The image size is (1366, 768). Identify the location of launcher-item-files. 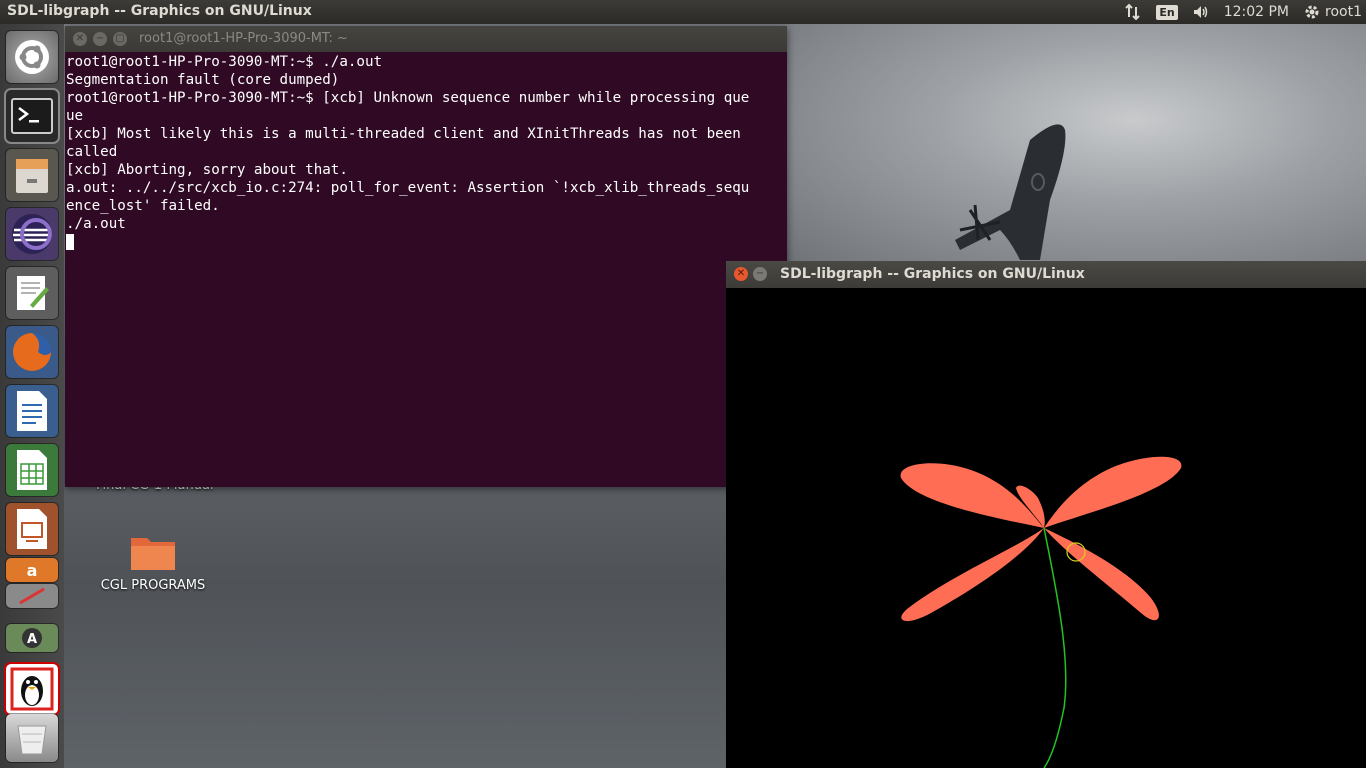
(32, 175).